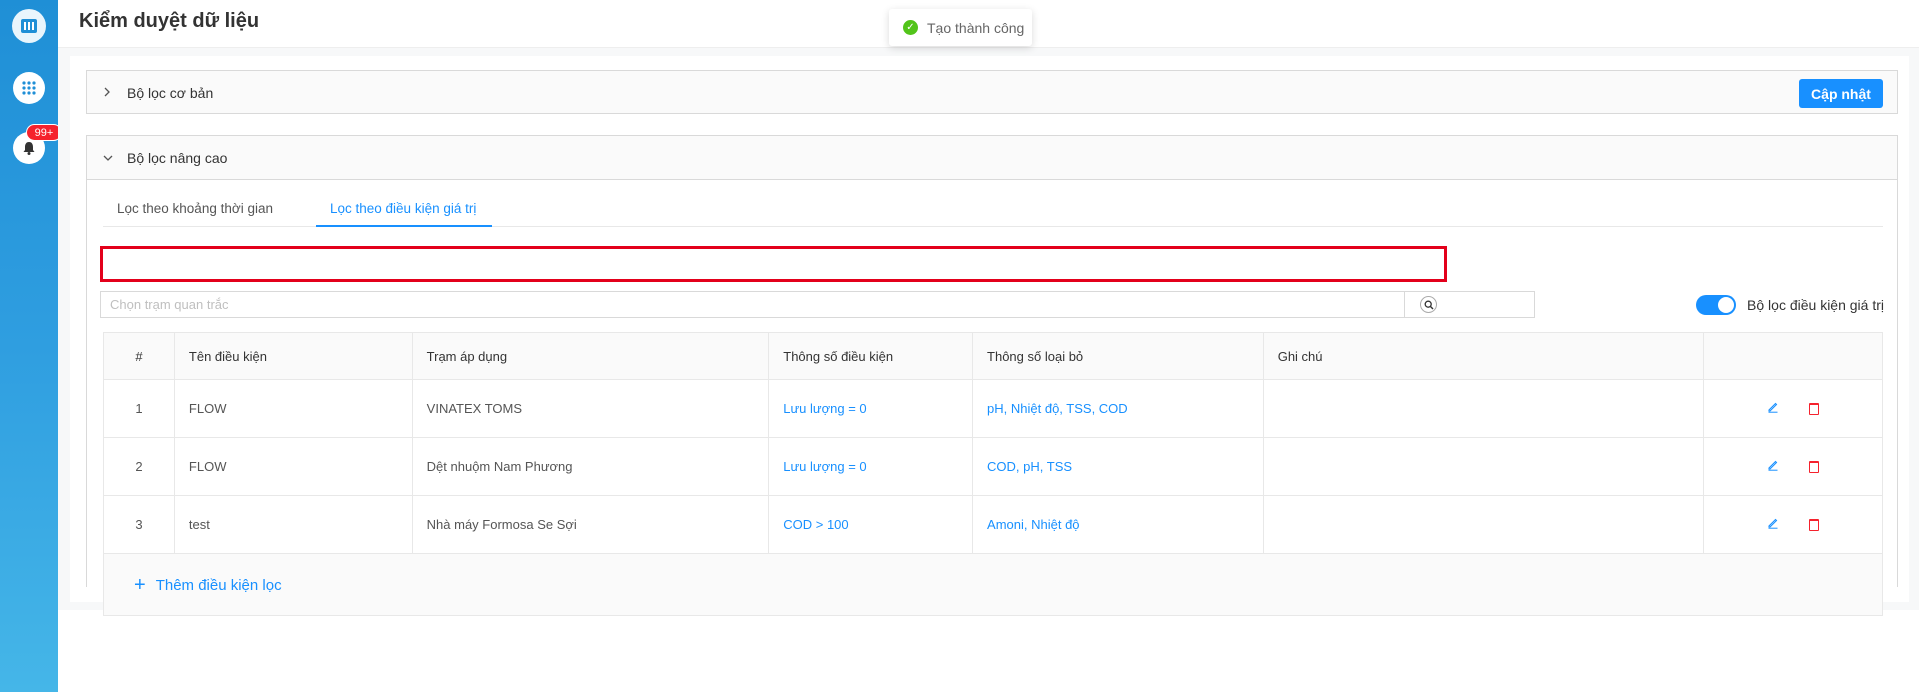  I want to click on station-search, so click(817, 304).